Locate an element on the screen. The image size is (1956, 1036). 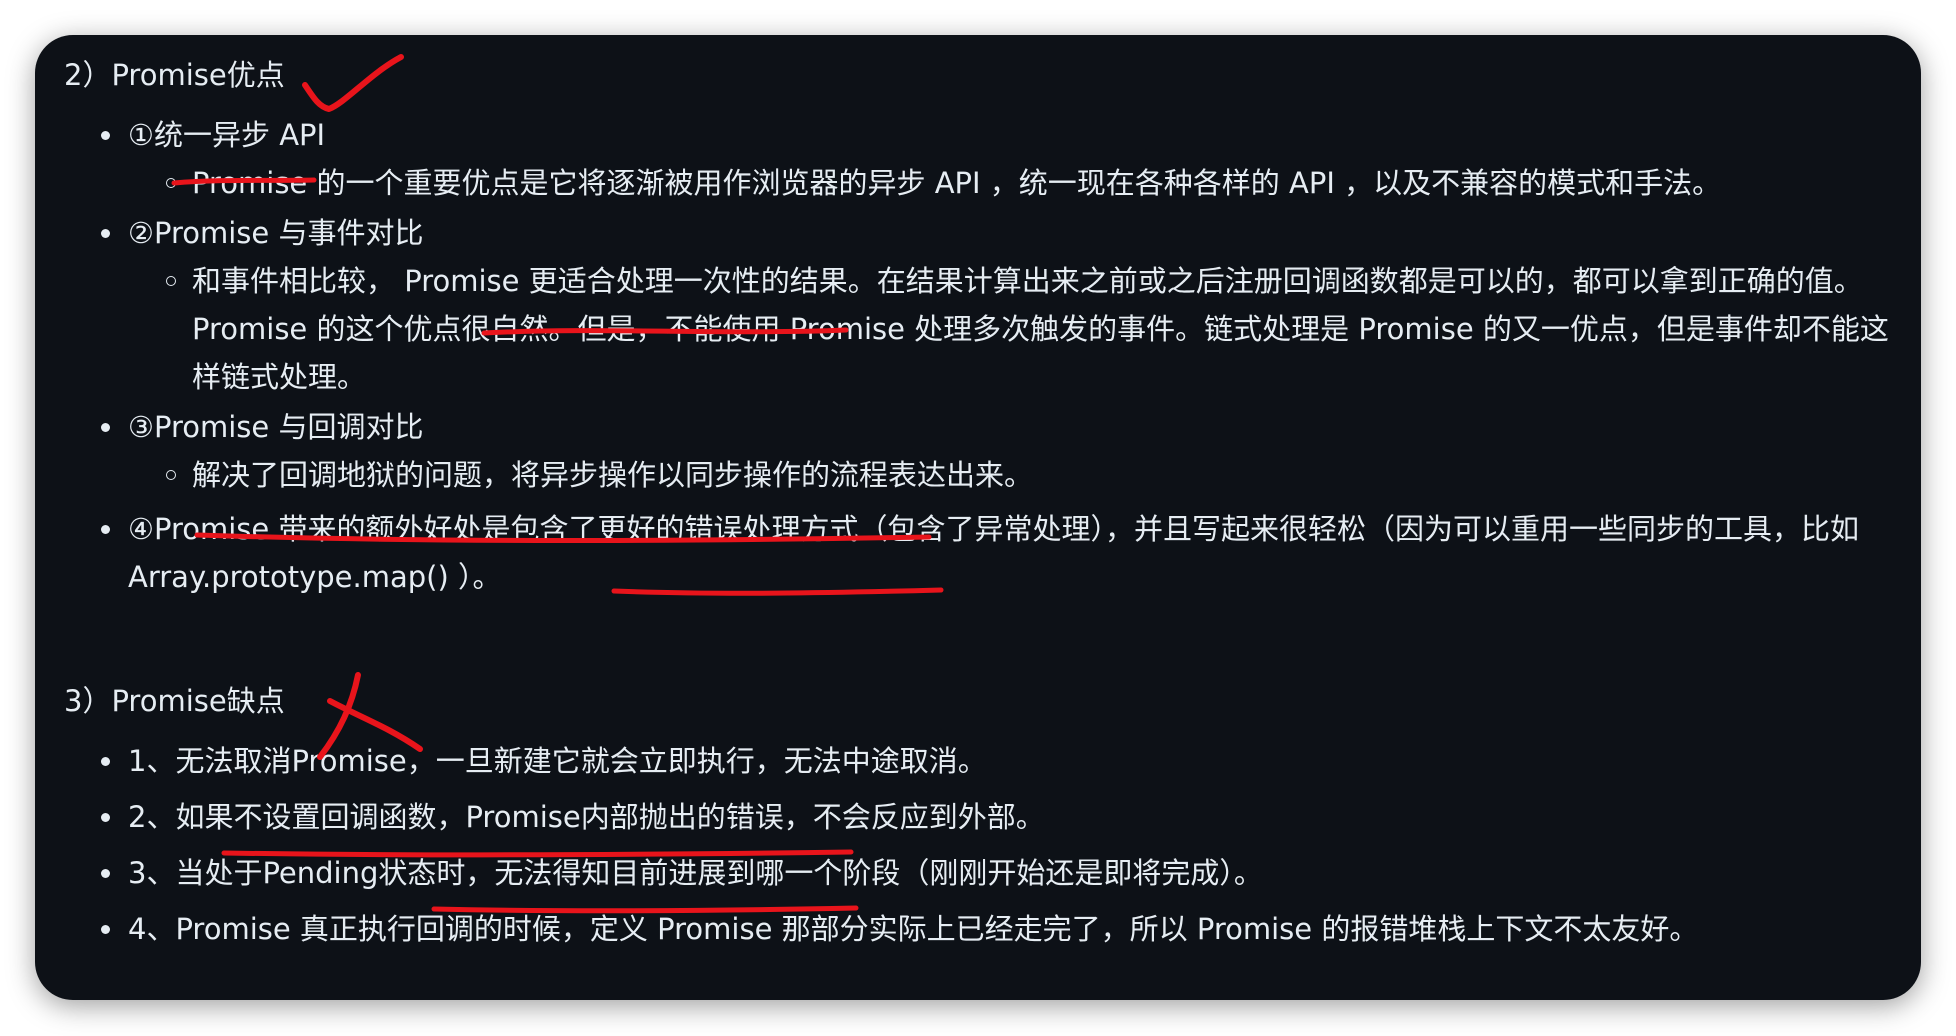
advantage-title-1: ①统一异步 API is located at coordinates (227, 135).